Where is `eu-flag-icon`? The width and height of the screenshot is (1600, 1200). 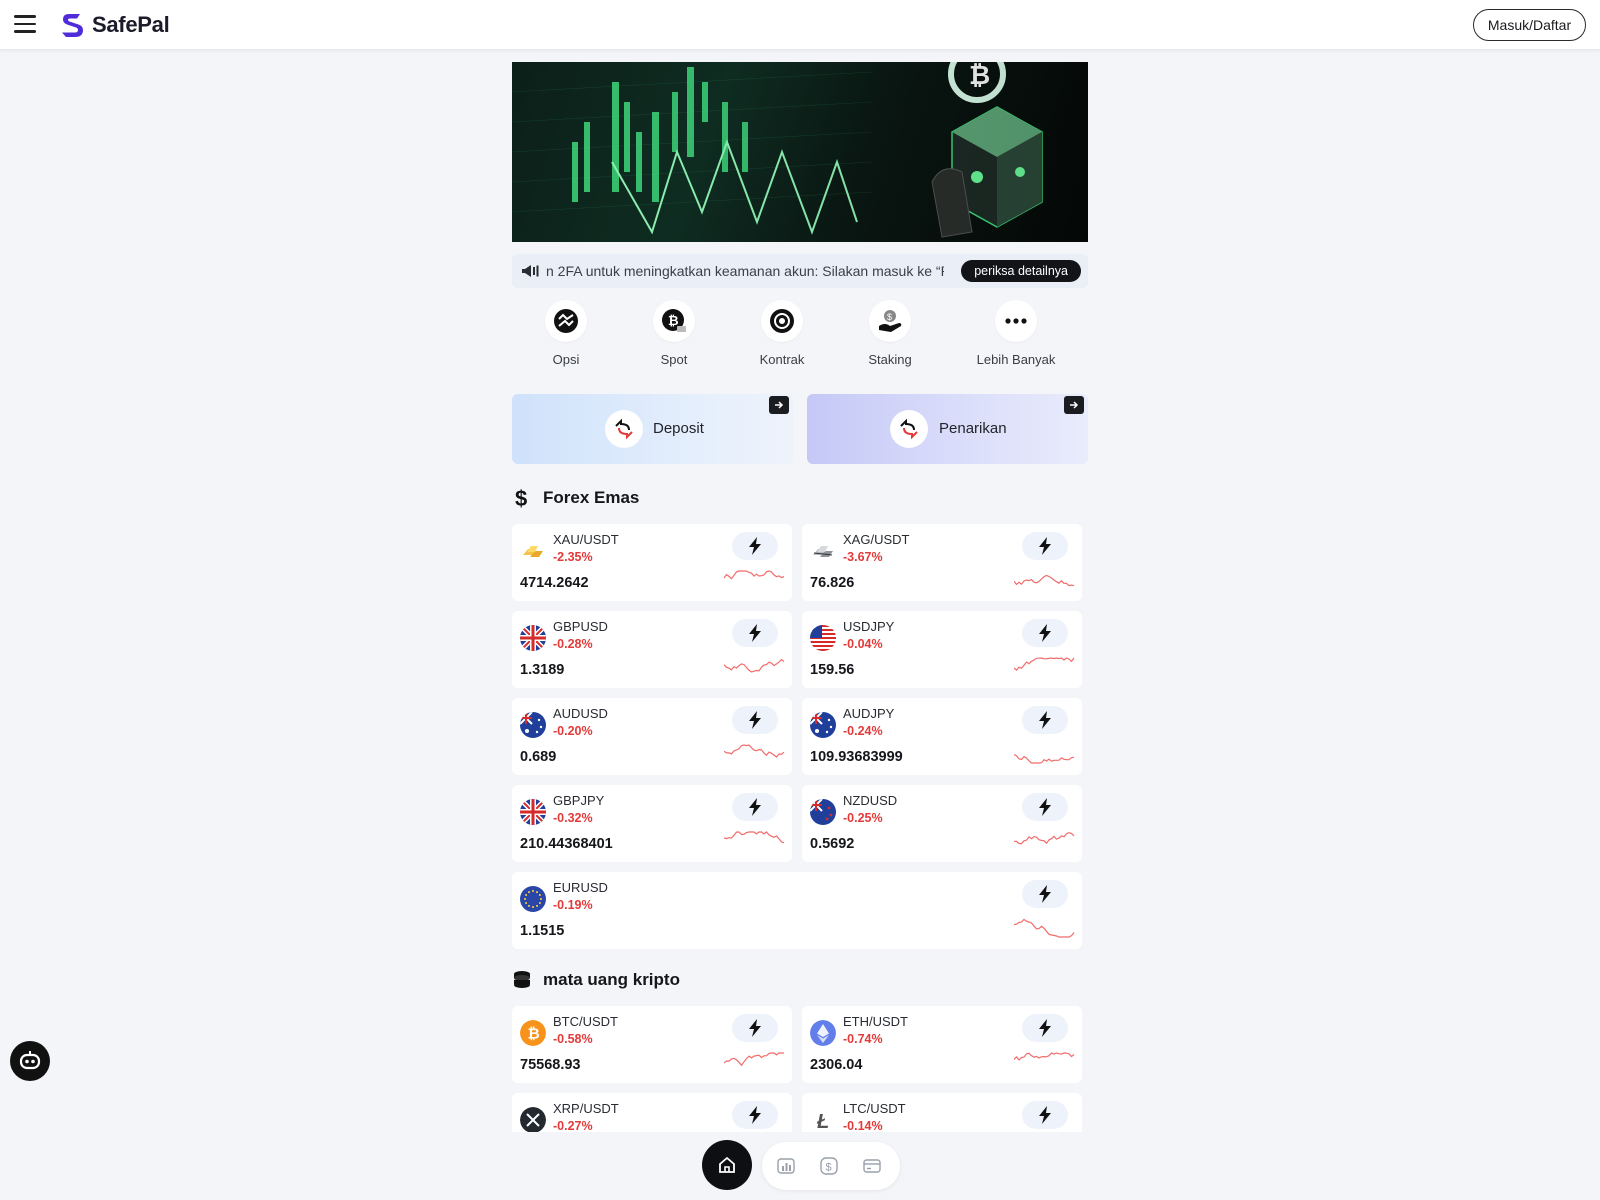 eu-flag-icon is located at coordinates (533, 899).